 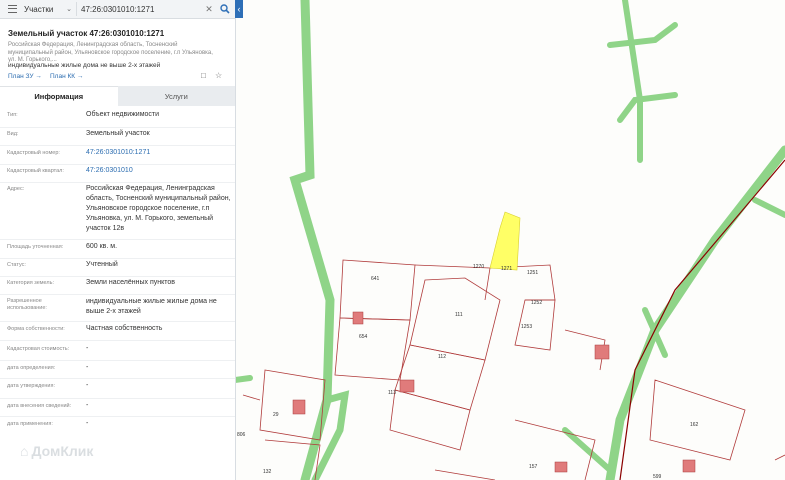 I want to click on parcel-label: 1271, so click(x=507, y=269).